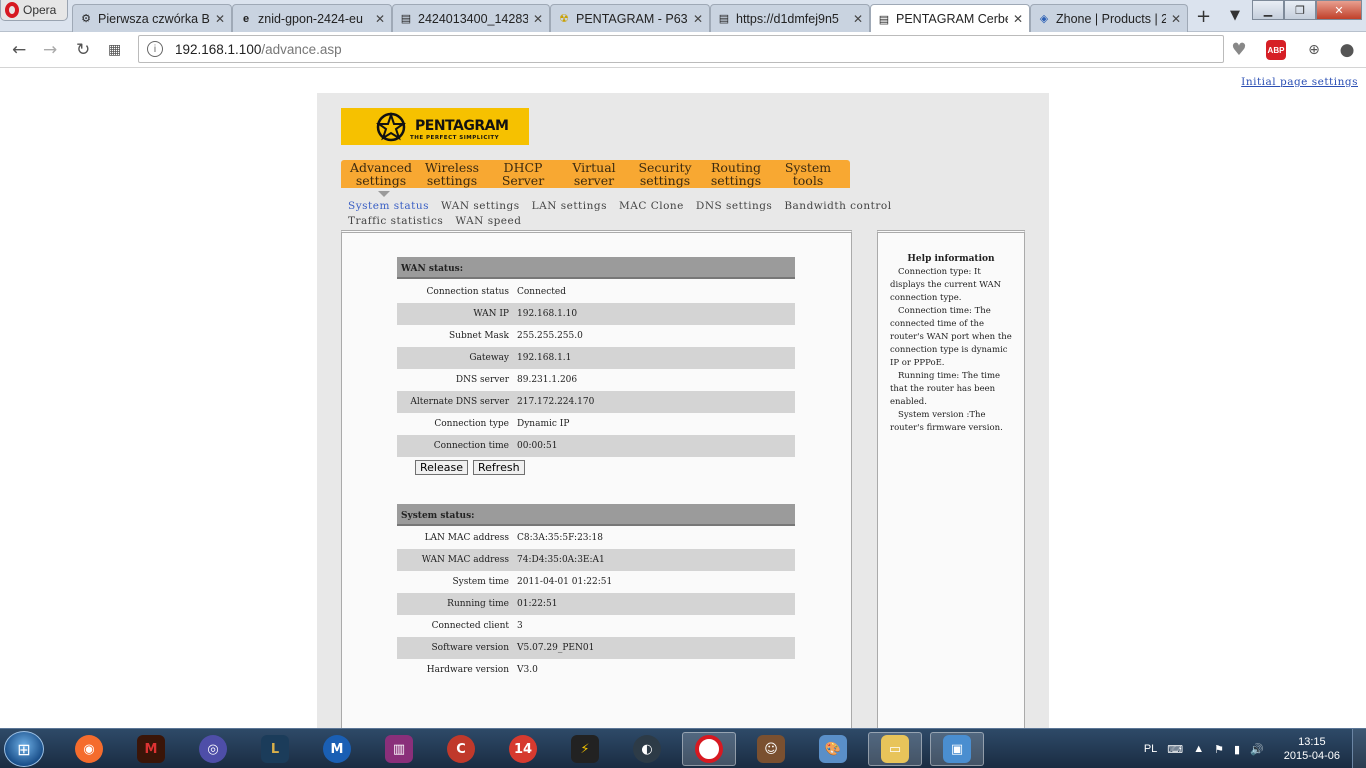 The height and width of the screenshot is (768, 1366). I want to click on browser-tab: ▤ https://d1dmfej9n5 ✕, so click(790, 18).